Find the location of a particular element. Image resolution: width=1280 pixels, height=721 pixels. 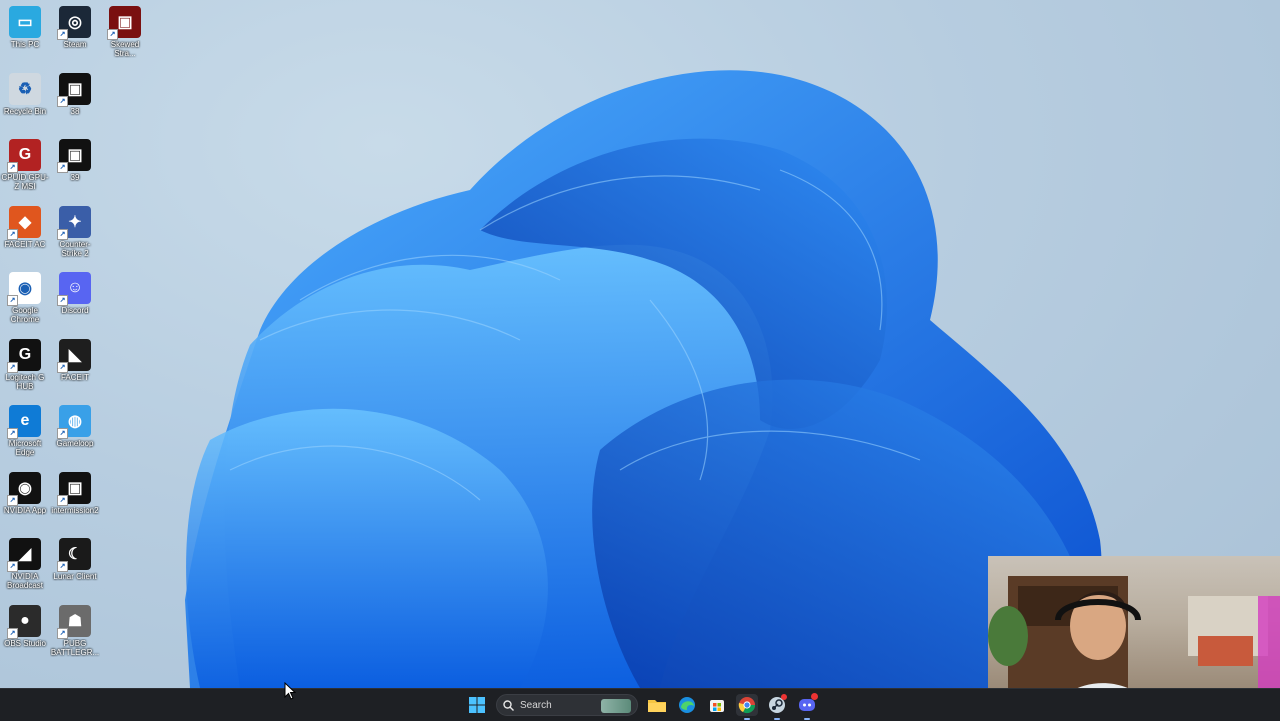

desktop-icon-logitech: G ↗ Logitech G HUB is located at coordinates (25, 364).